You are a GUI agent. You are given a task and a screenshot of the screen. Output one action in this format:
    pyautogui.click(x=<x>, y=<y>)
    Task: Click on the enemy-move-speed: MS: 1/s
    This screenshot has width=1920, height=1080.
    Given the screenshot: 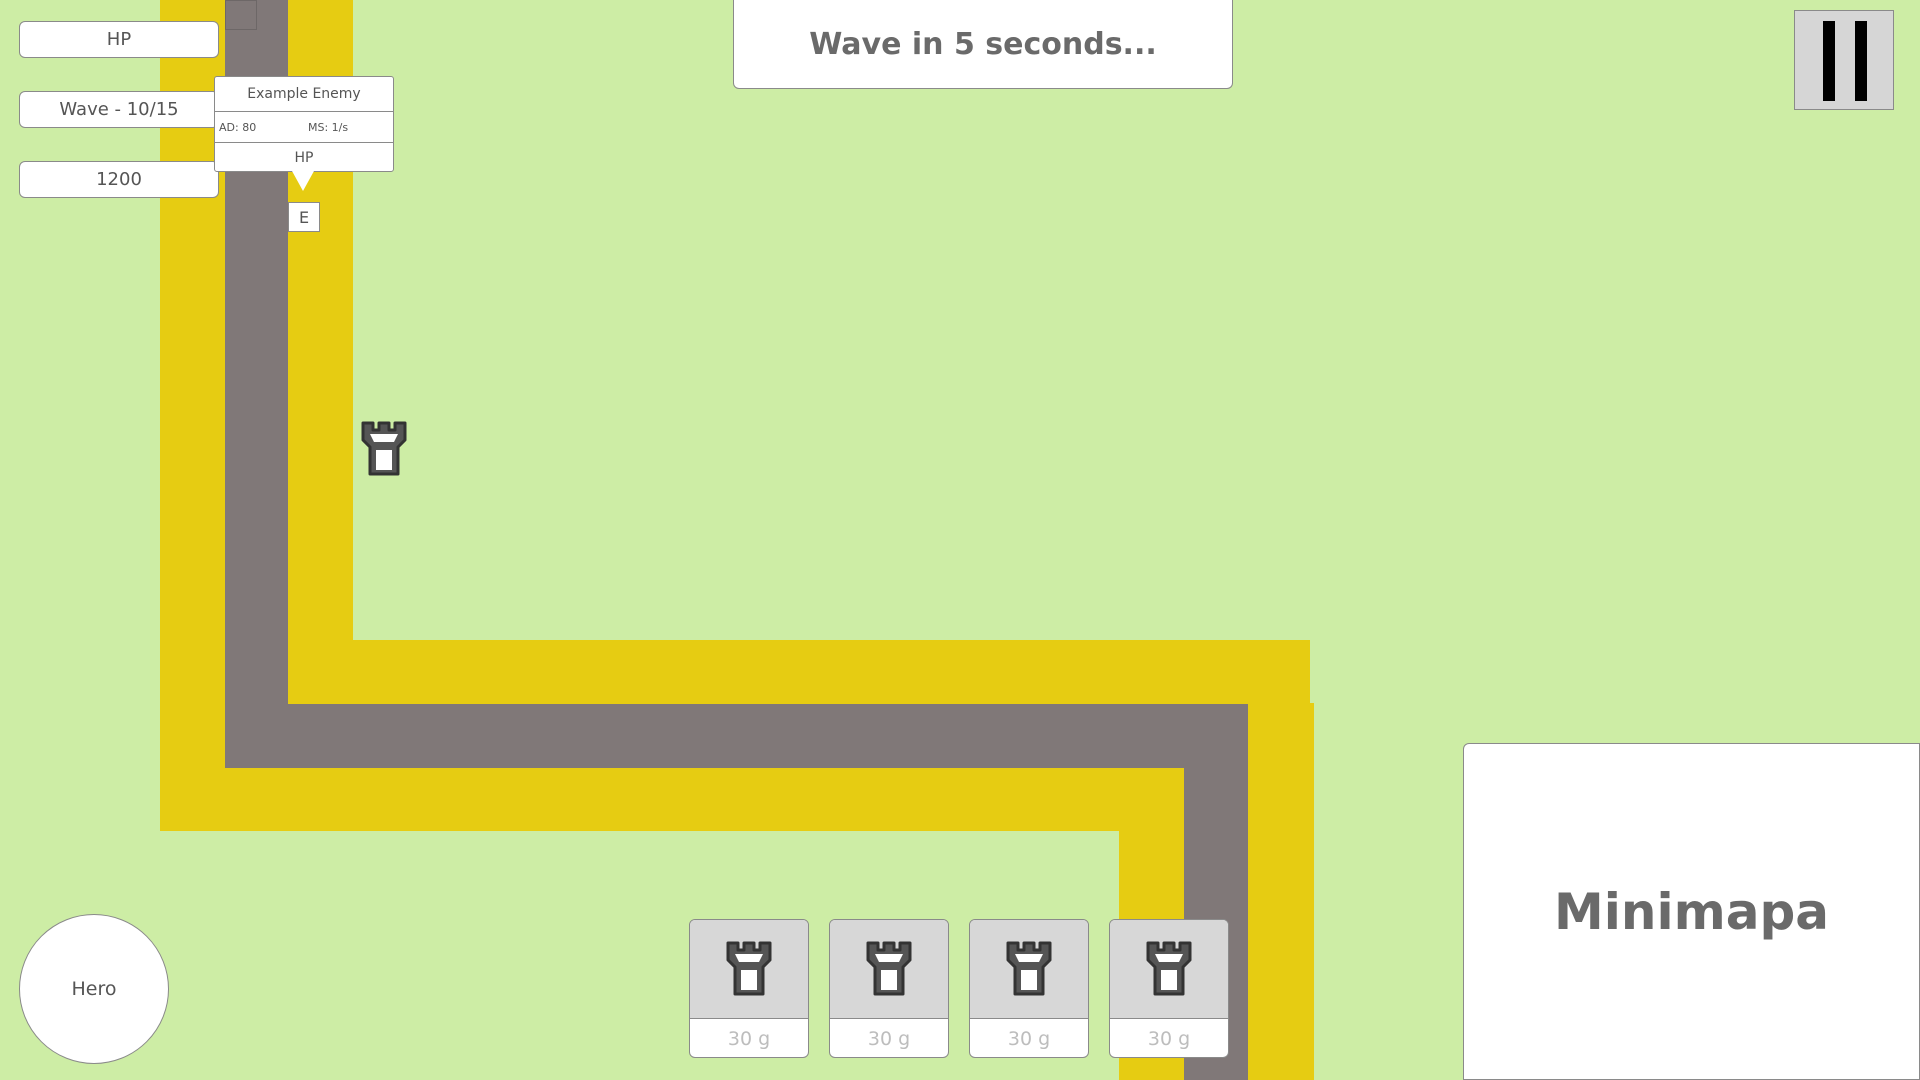 What is the action you would take?
    pyautogui.click(x=328, y=127)
    